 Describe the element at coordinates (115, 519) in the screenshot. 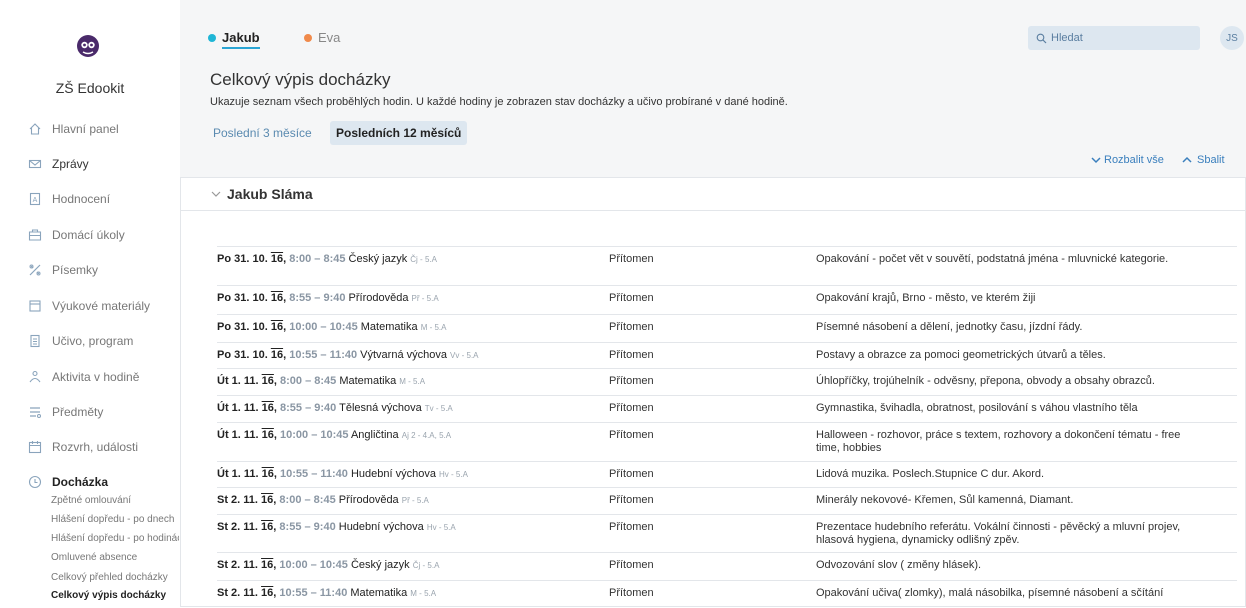

I see `subnav-advance-days: Hlášení dopředu - po dnech` at that location.